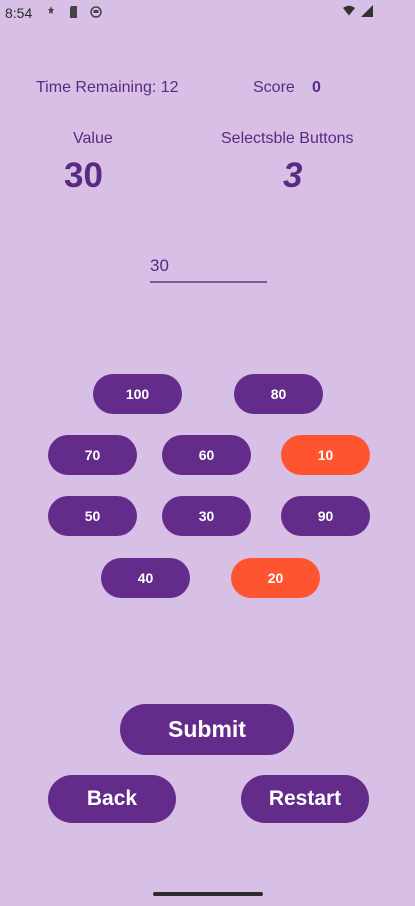  Describe the element at coordinates (96, 12) in the screenshot. I see `record-icon` at that location.